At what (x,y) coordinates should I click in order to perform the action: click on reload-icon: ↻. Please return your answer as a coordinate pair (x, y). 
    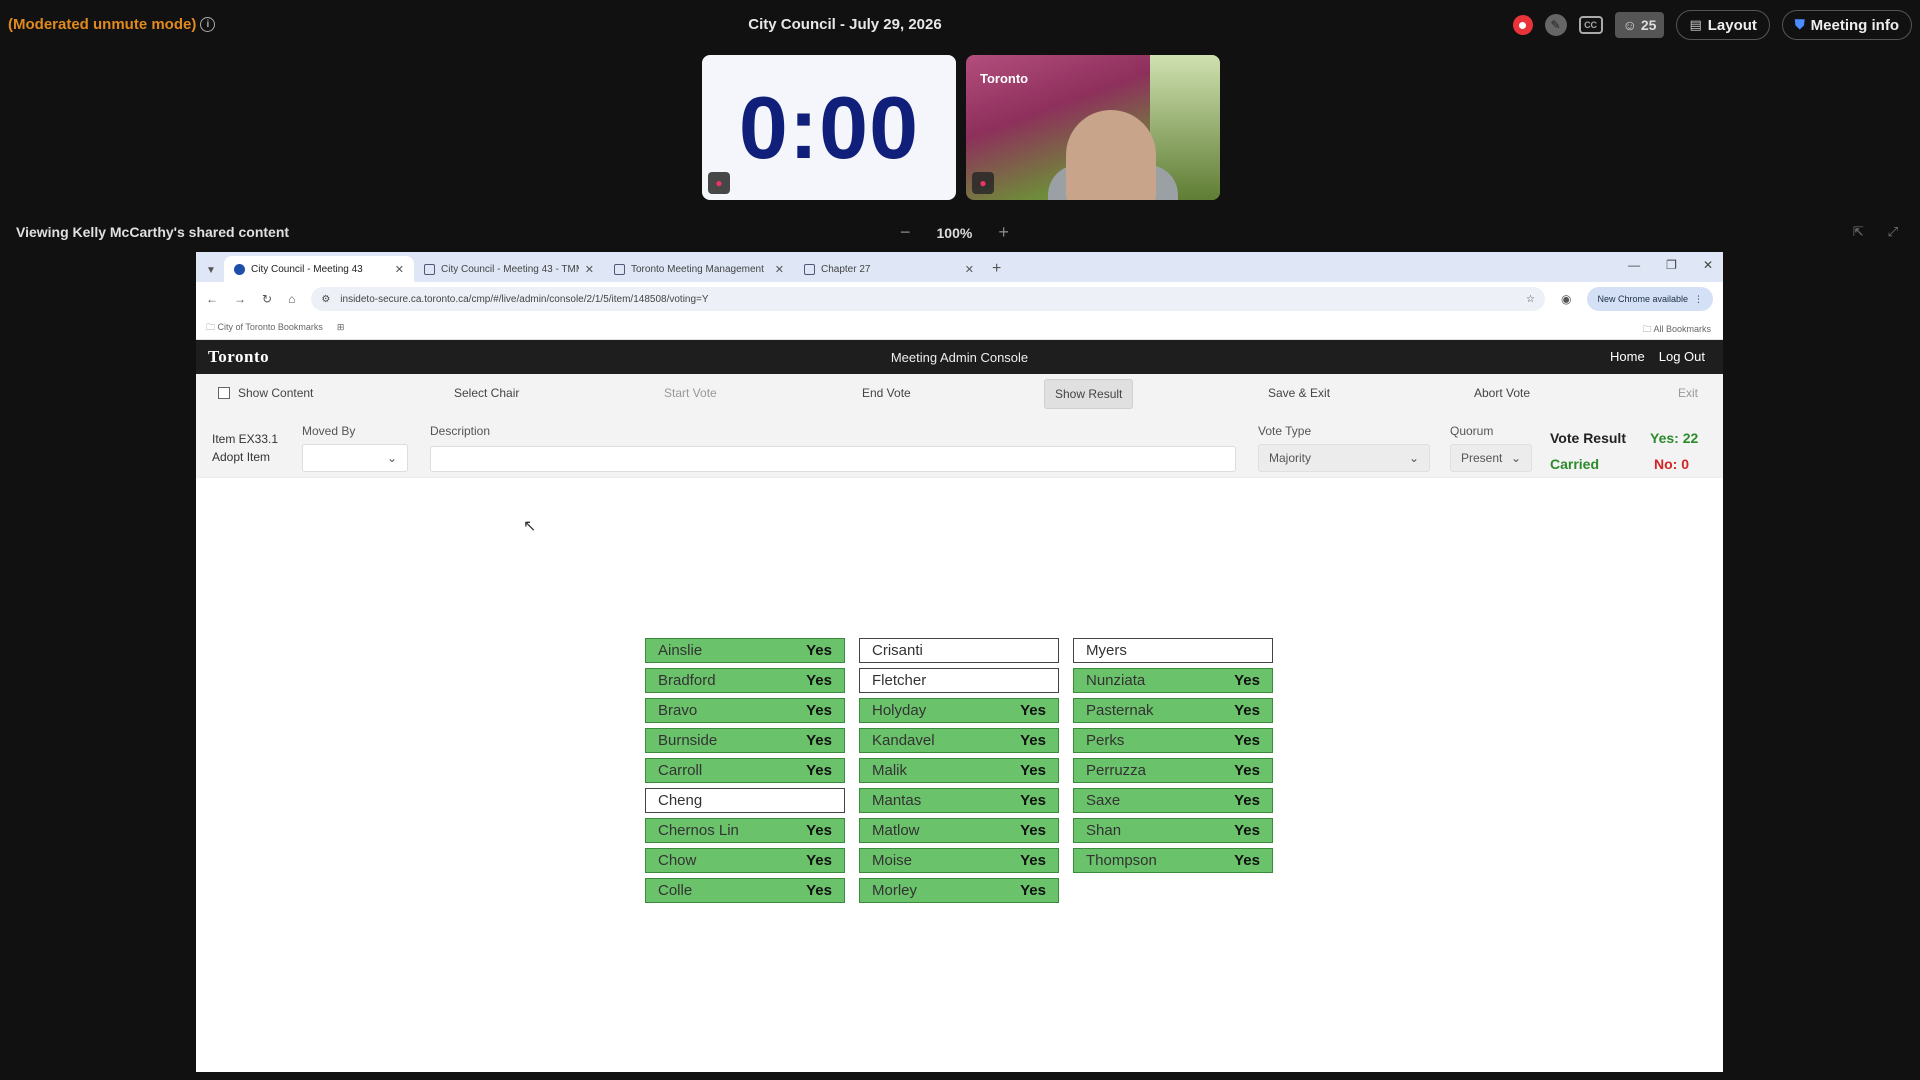
    Looking at the image, I should click on (267, 299).